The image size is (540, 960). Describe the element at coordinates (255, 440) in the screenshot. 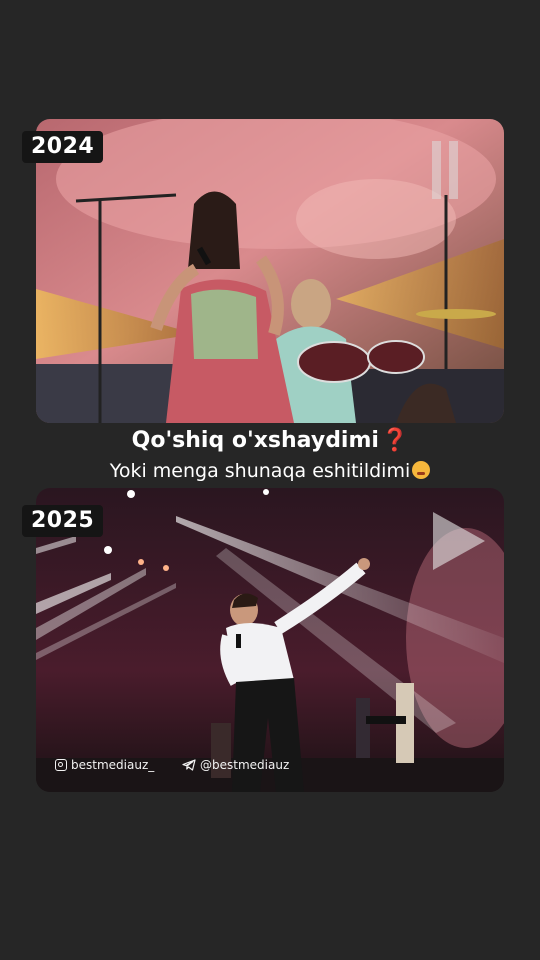

I see `caption-title-text: Qo'shiq o'xshaydimi` at that location.